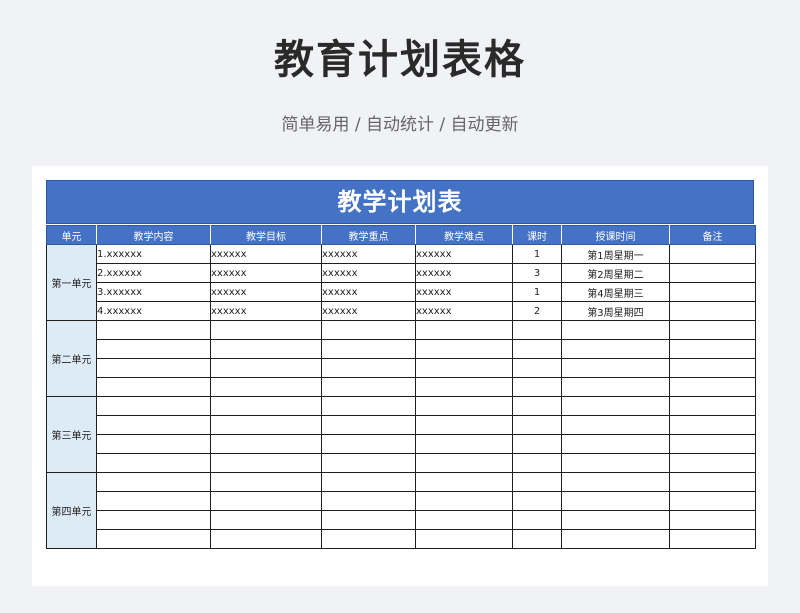  What do you see at coordinates (71, 358) in the screenshot?
I see `unit-cell: 第二单元` at bounding box center [71, 358].